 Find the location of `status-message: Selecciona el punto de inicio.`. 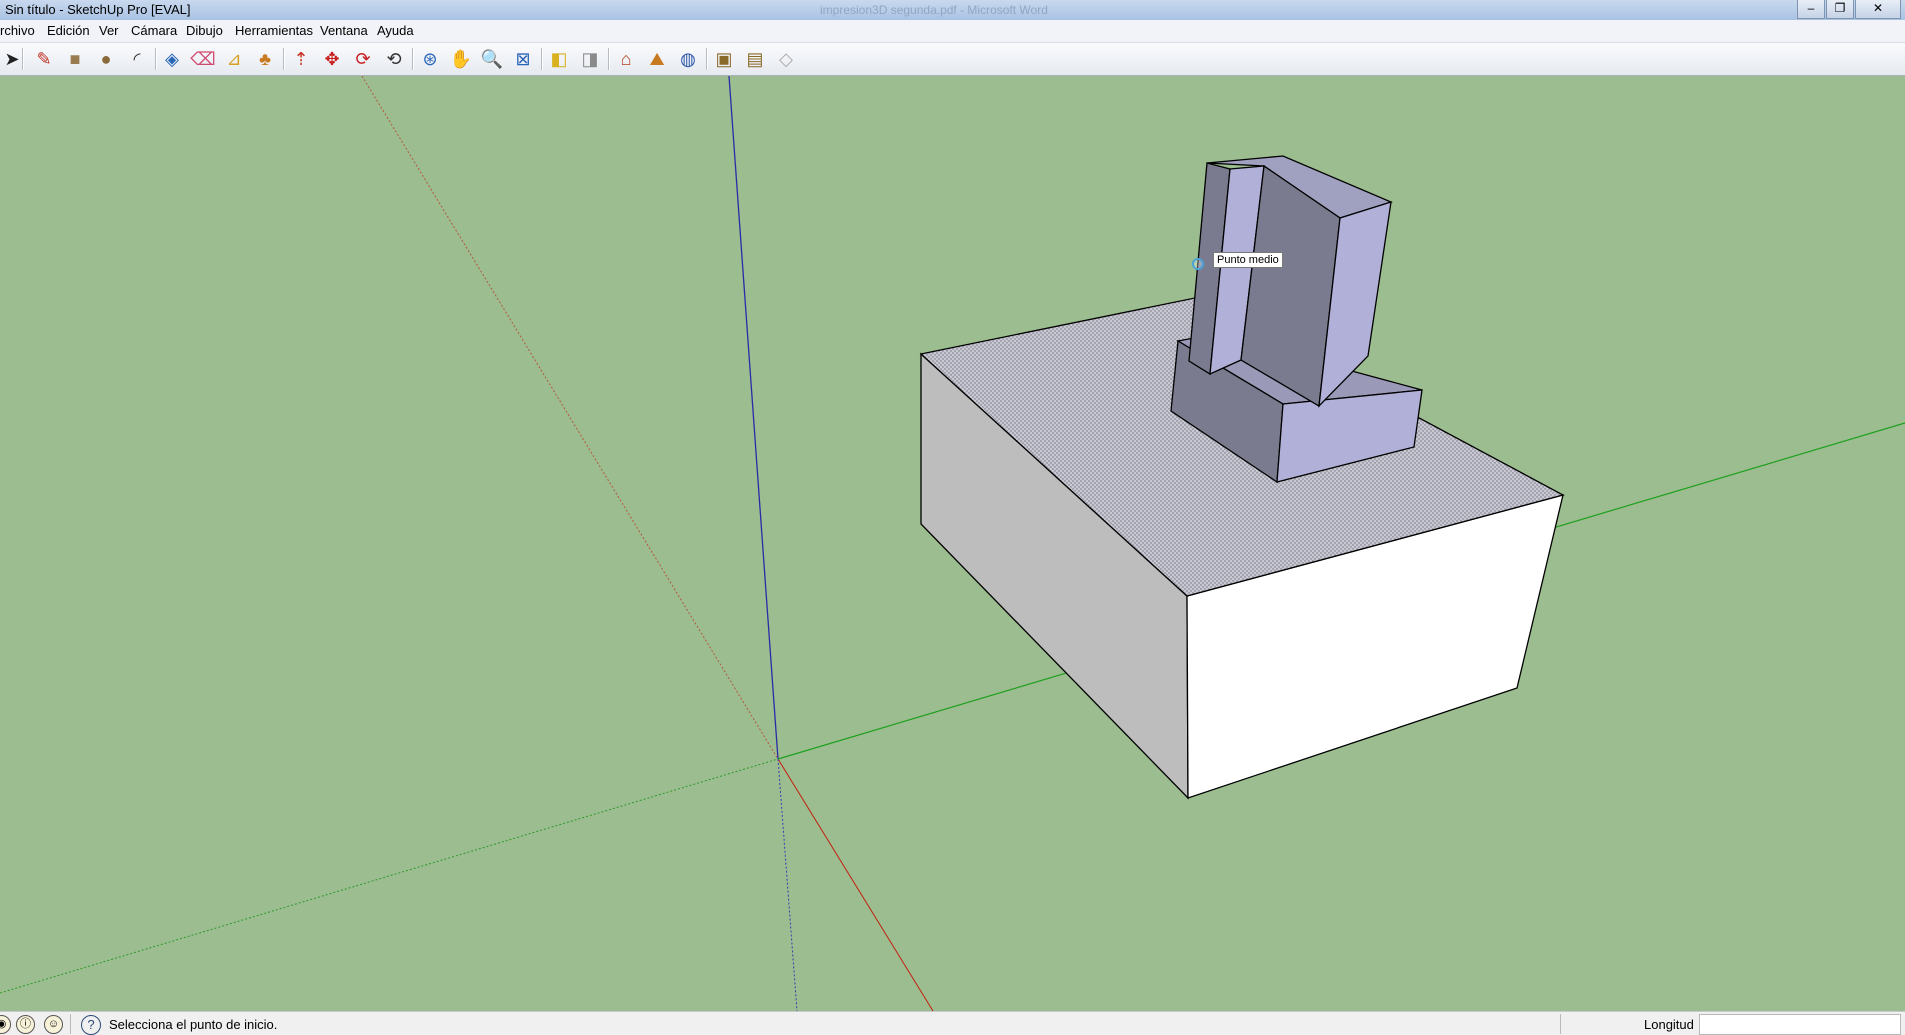

status-message: Selecciona el punto de inicio. is located at coordinates (193, 1024).